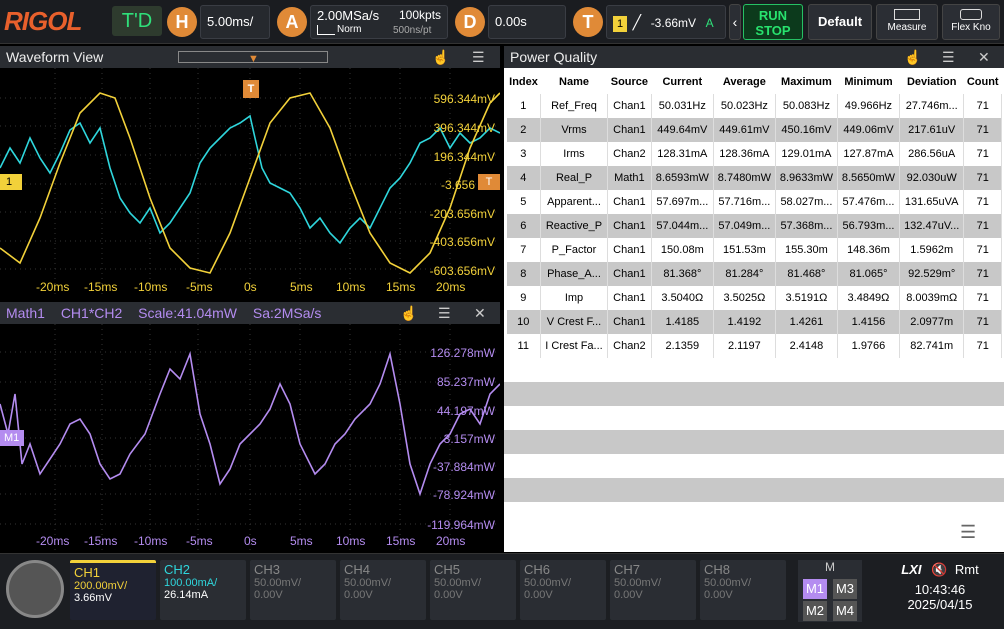  What do you see at coordinates (235, 22) in the screenshot?
I see `timebase-field: 5.00ms/` at bounding box center [235, 22].